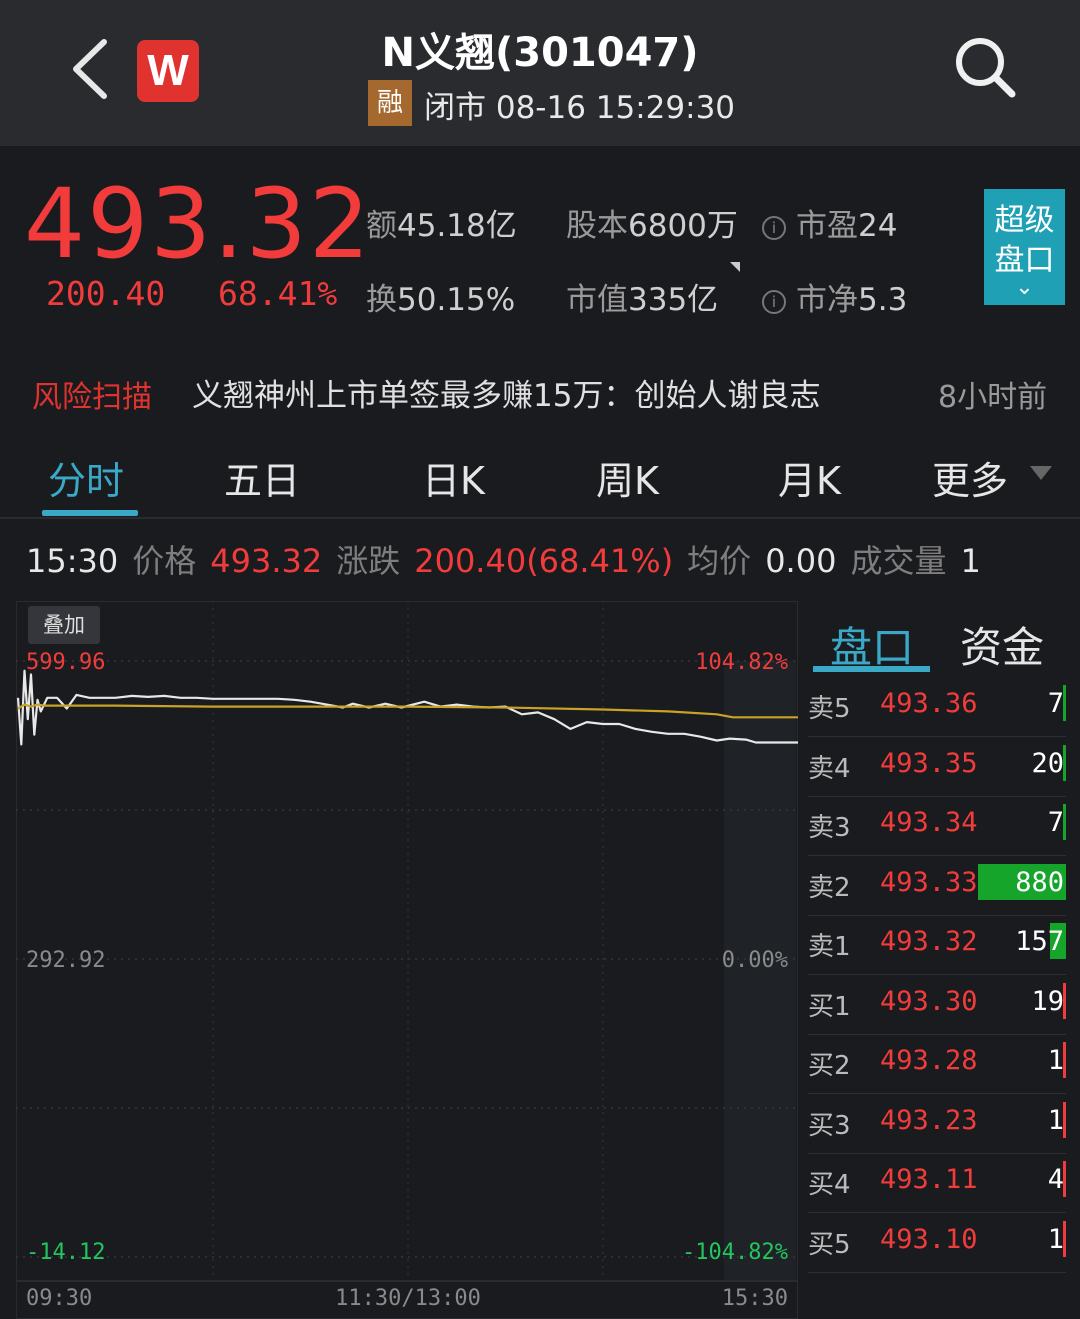  What do you see at coordinates (627, 477) in the screenshot?
I see `tab-weekly-k: 周K` at bounding box center [627, 477].